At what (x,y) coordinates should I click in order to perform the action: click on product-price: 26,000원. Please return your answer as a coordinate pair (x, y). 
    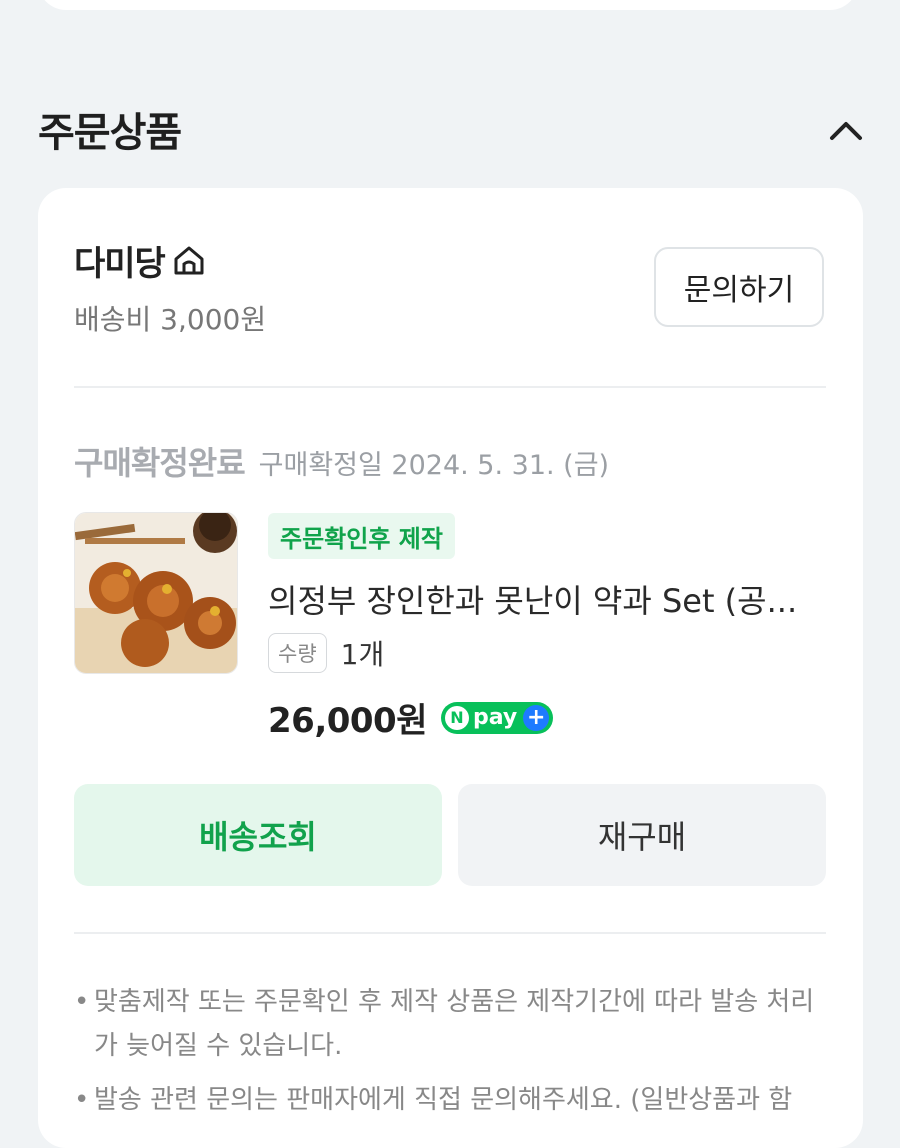
    Looking at the image, I should click on (347, 721).